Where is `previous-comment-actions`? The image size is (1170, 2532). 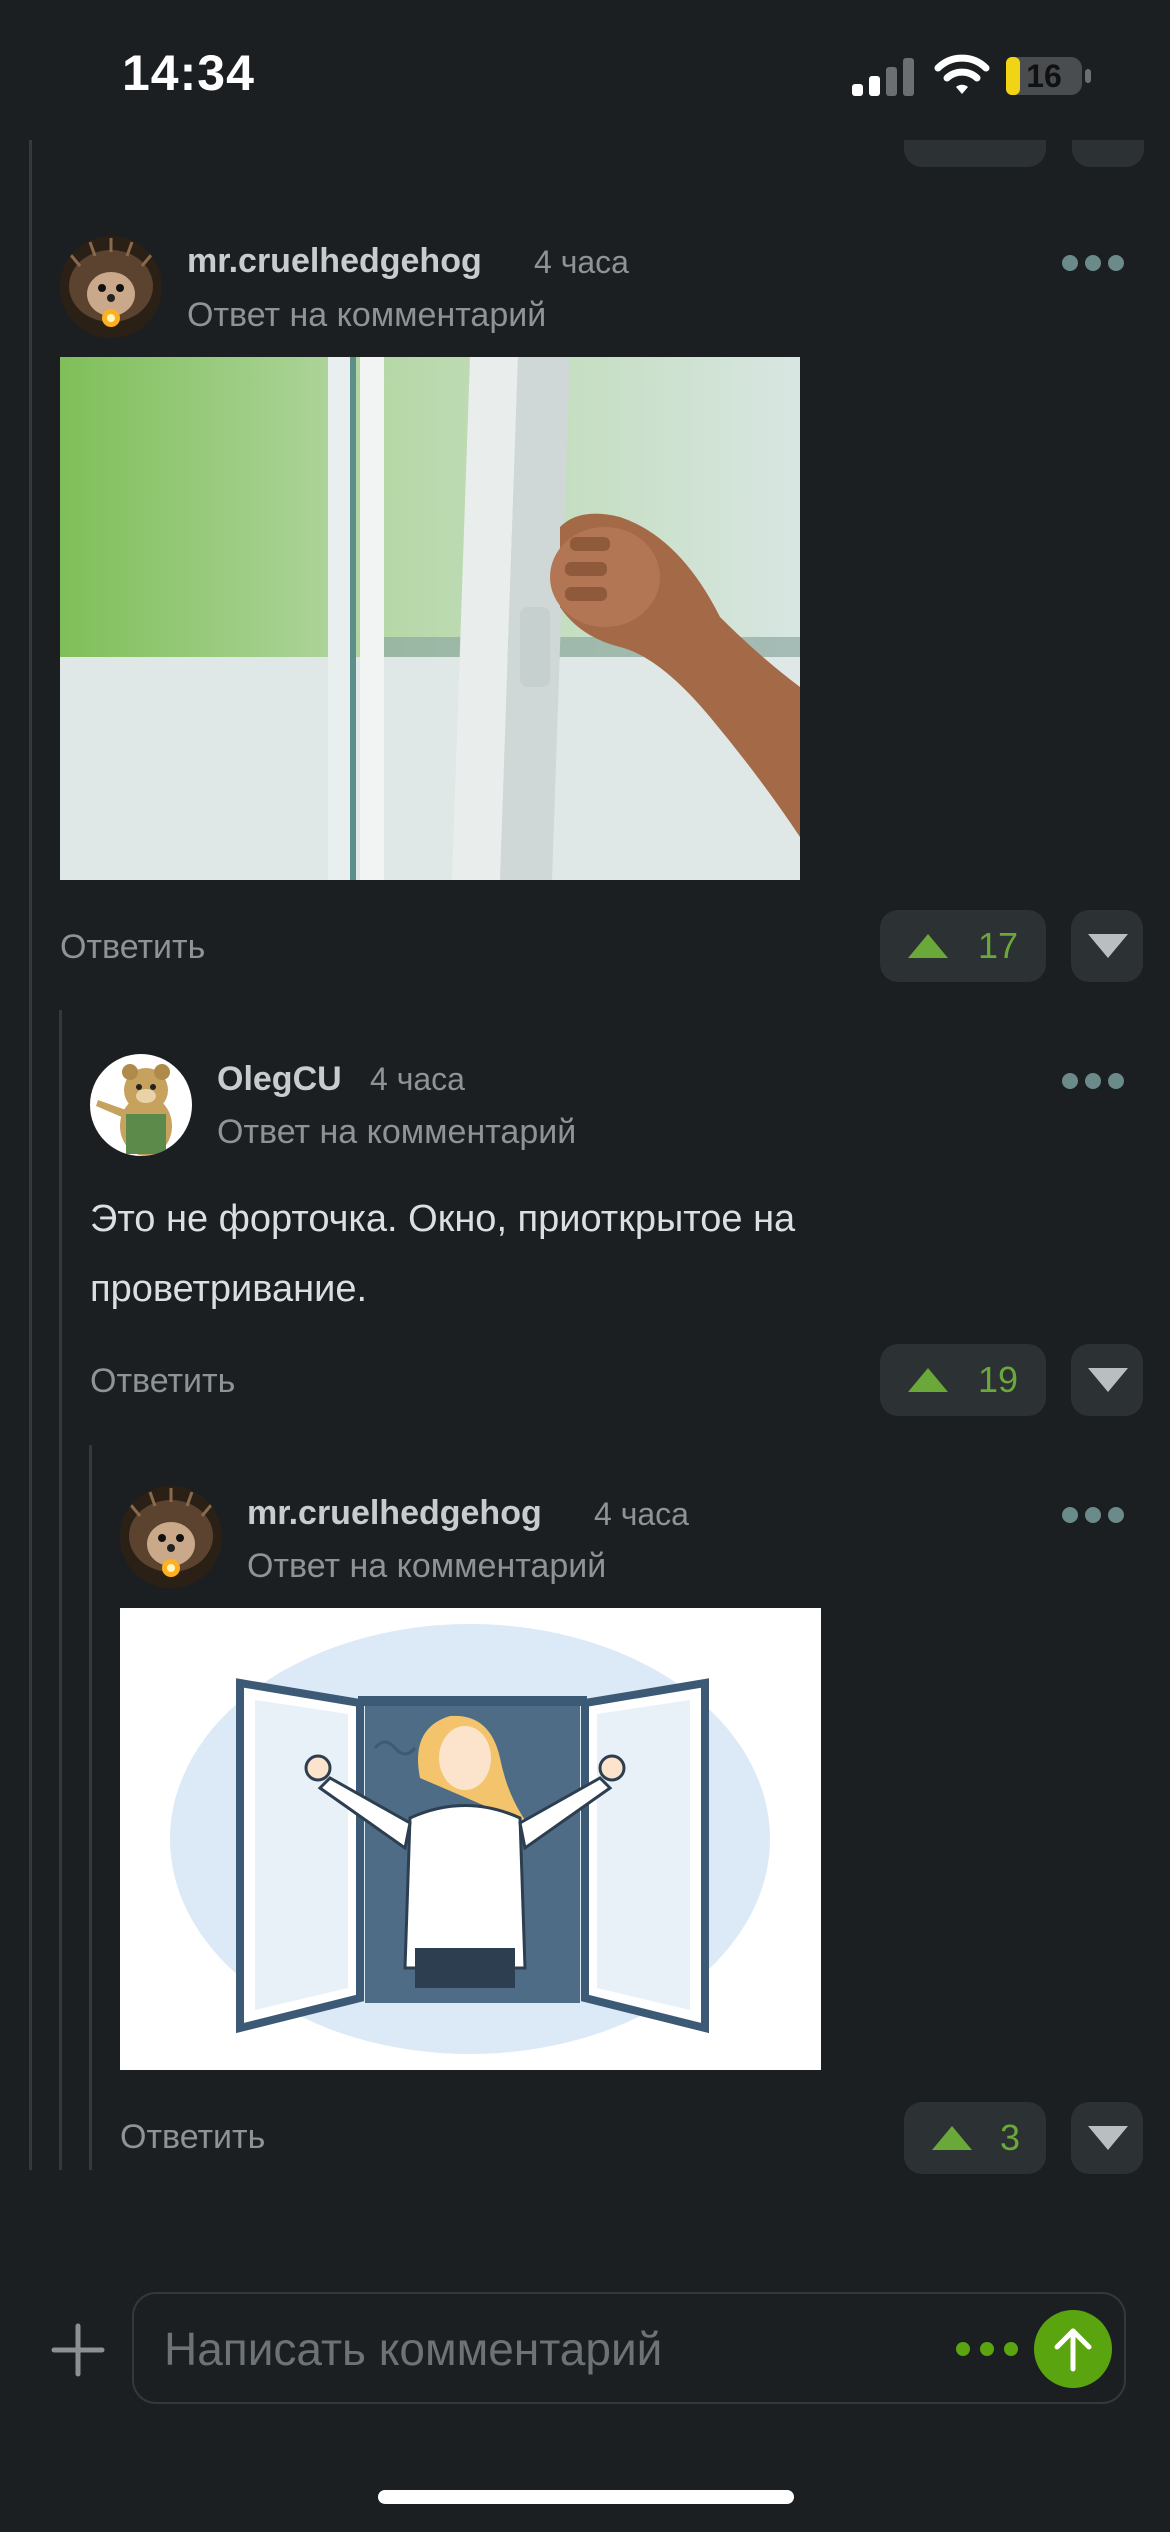
previous-comment-actions is located at coordinates (585, 154).